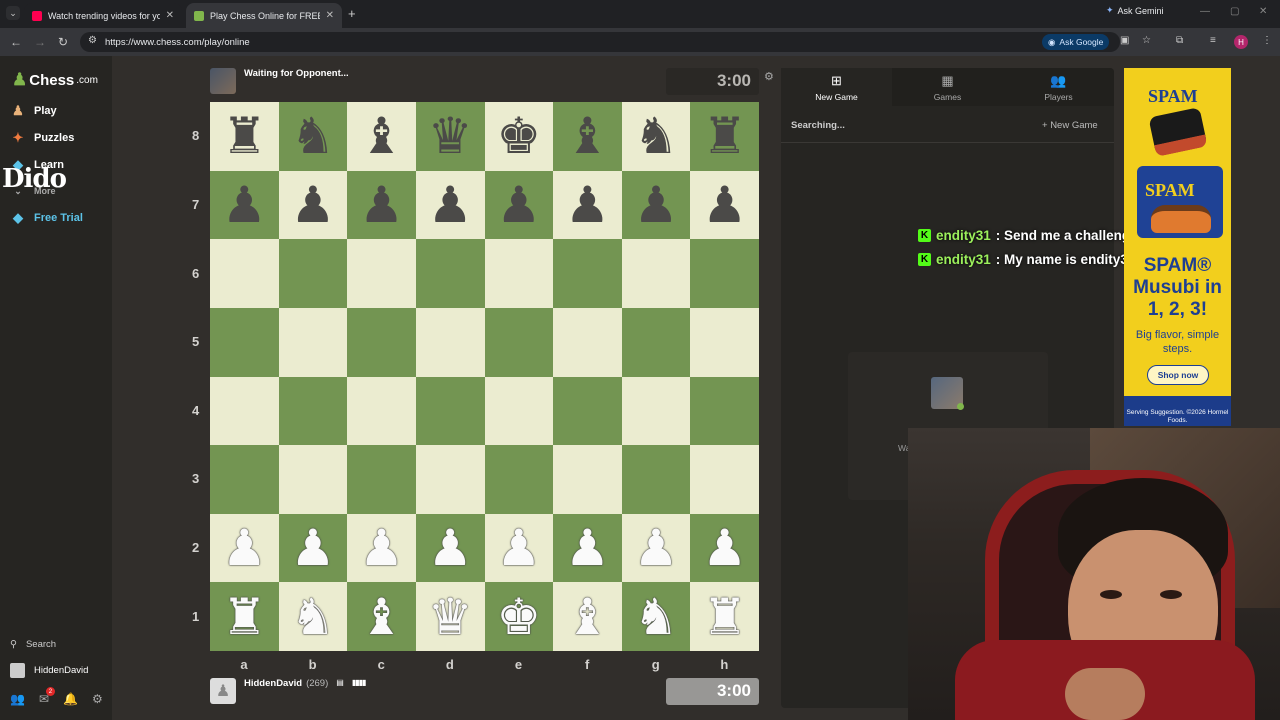 This screenshot has width=1280, height=720. What do you see at coordinates (46, 218) in the screenshot?
I see `sidebar-item-free-trial: ◆ Free Trial` at bounding box center [46, 218].